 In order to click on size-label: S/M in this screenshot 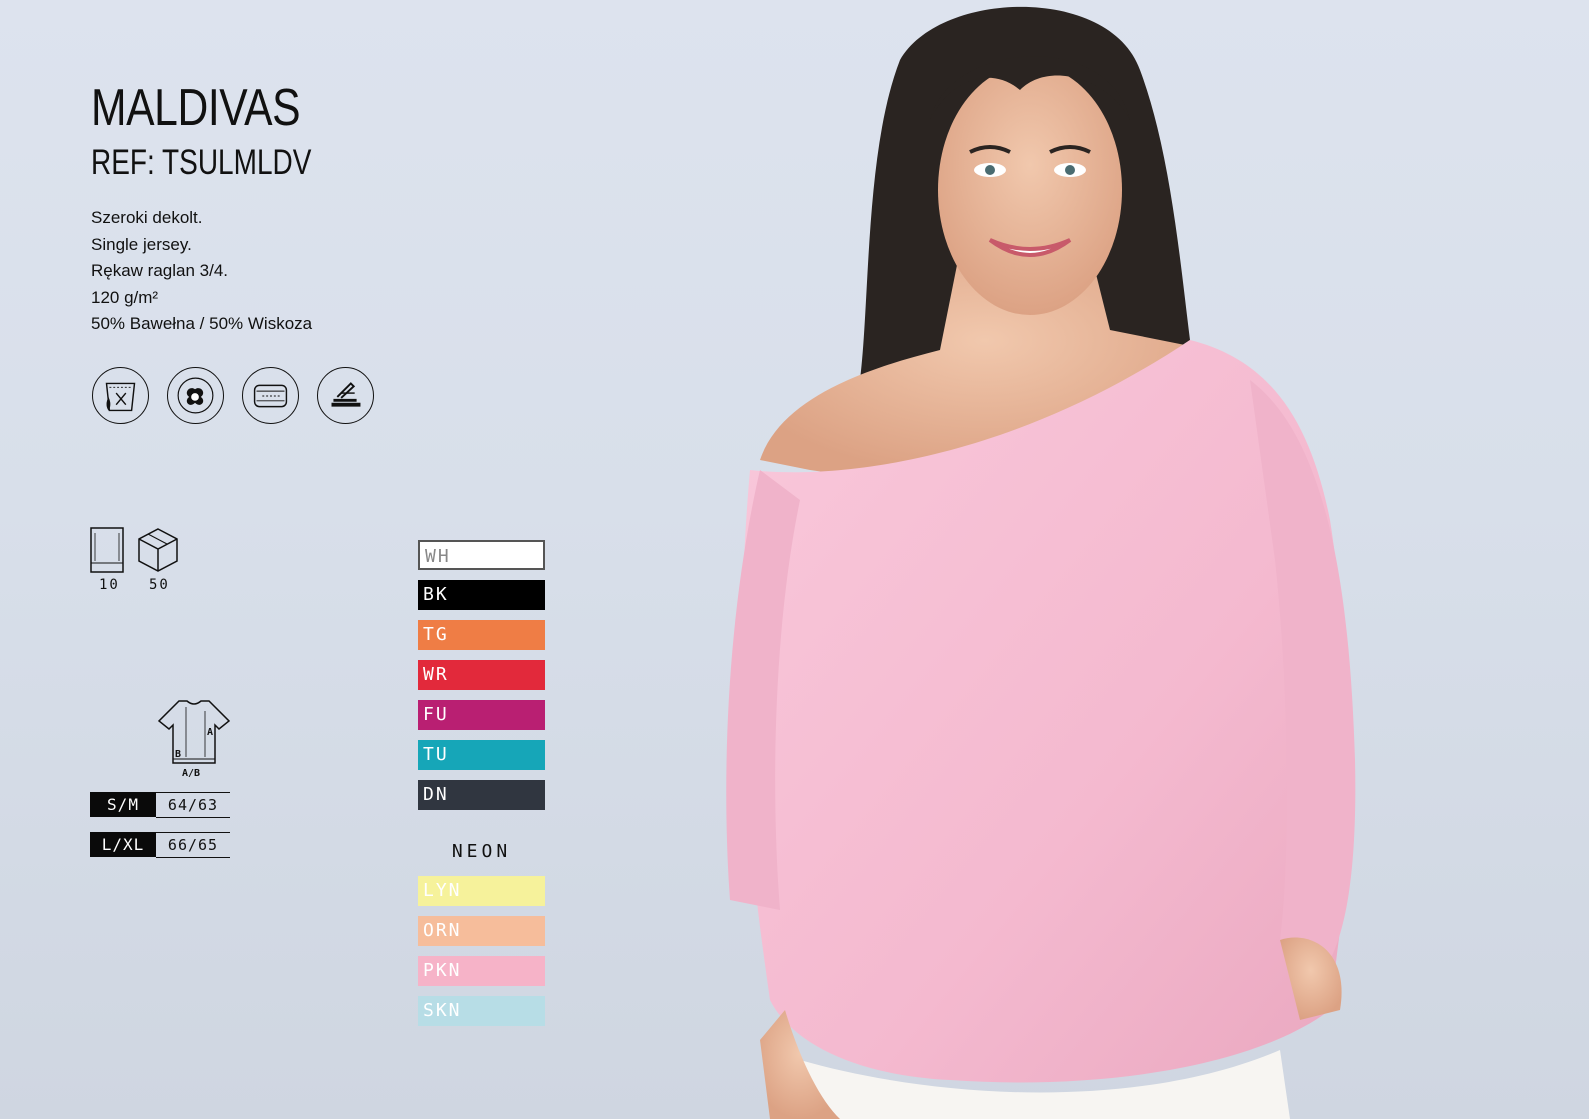, I will do `click(123, 804)`.